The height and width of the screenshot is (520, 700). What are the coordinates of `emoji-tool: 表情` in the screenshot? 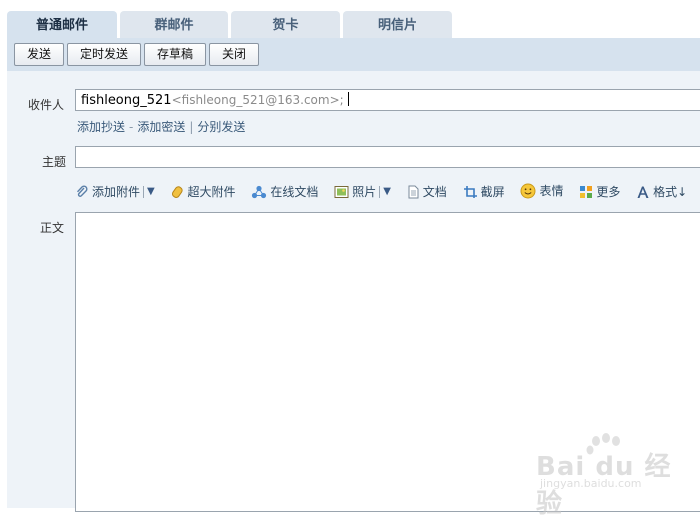 It's located at (541, 190).